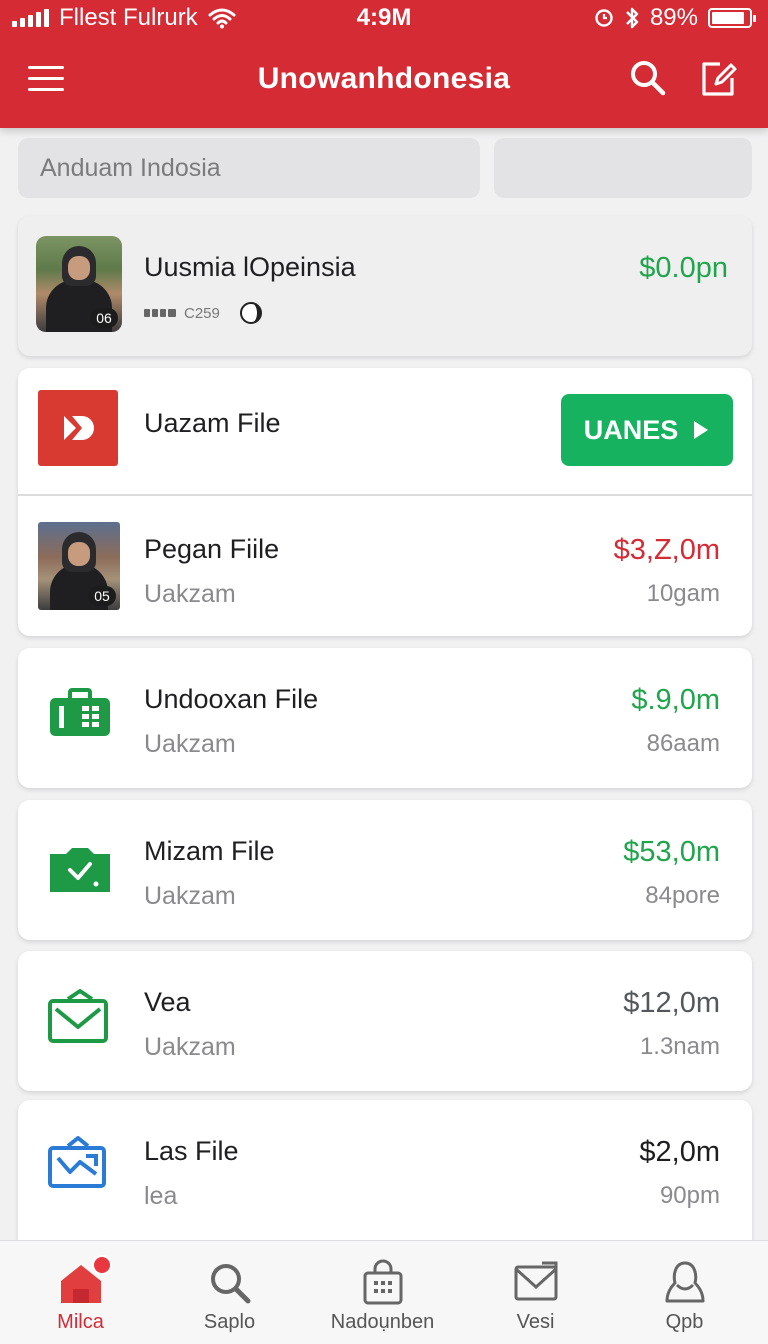  I want to click on account-meta: C259, so click(204, 313).